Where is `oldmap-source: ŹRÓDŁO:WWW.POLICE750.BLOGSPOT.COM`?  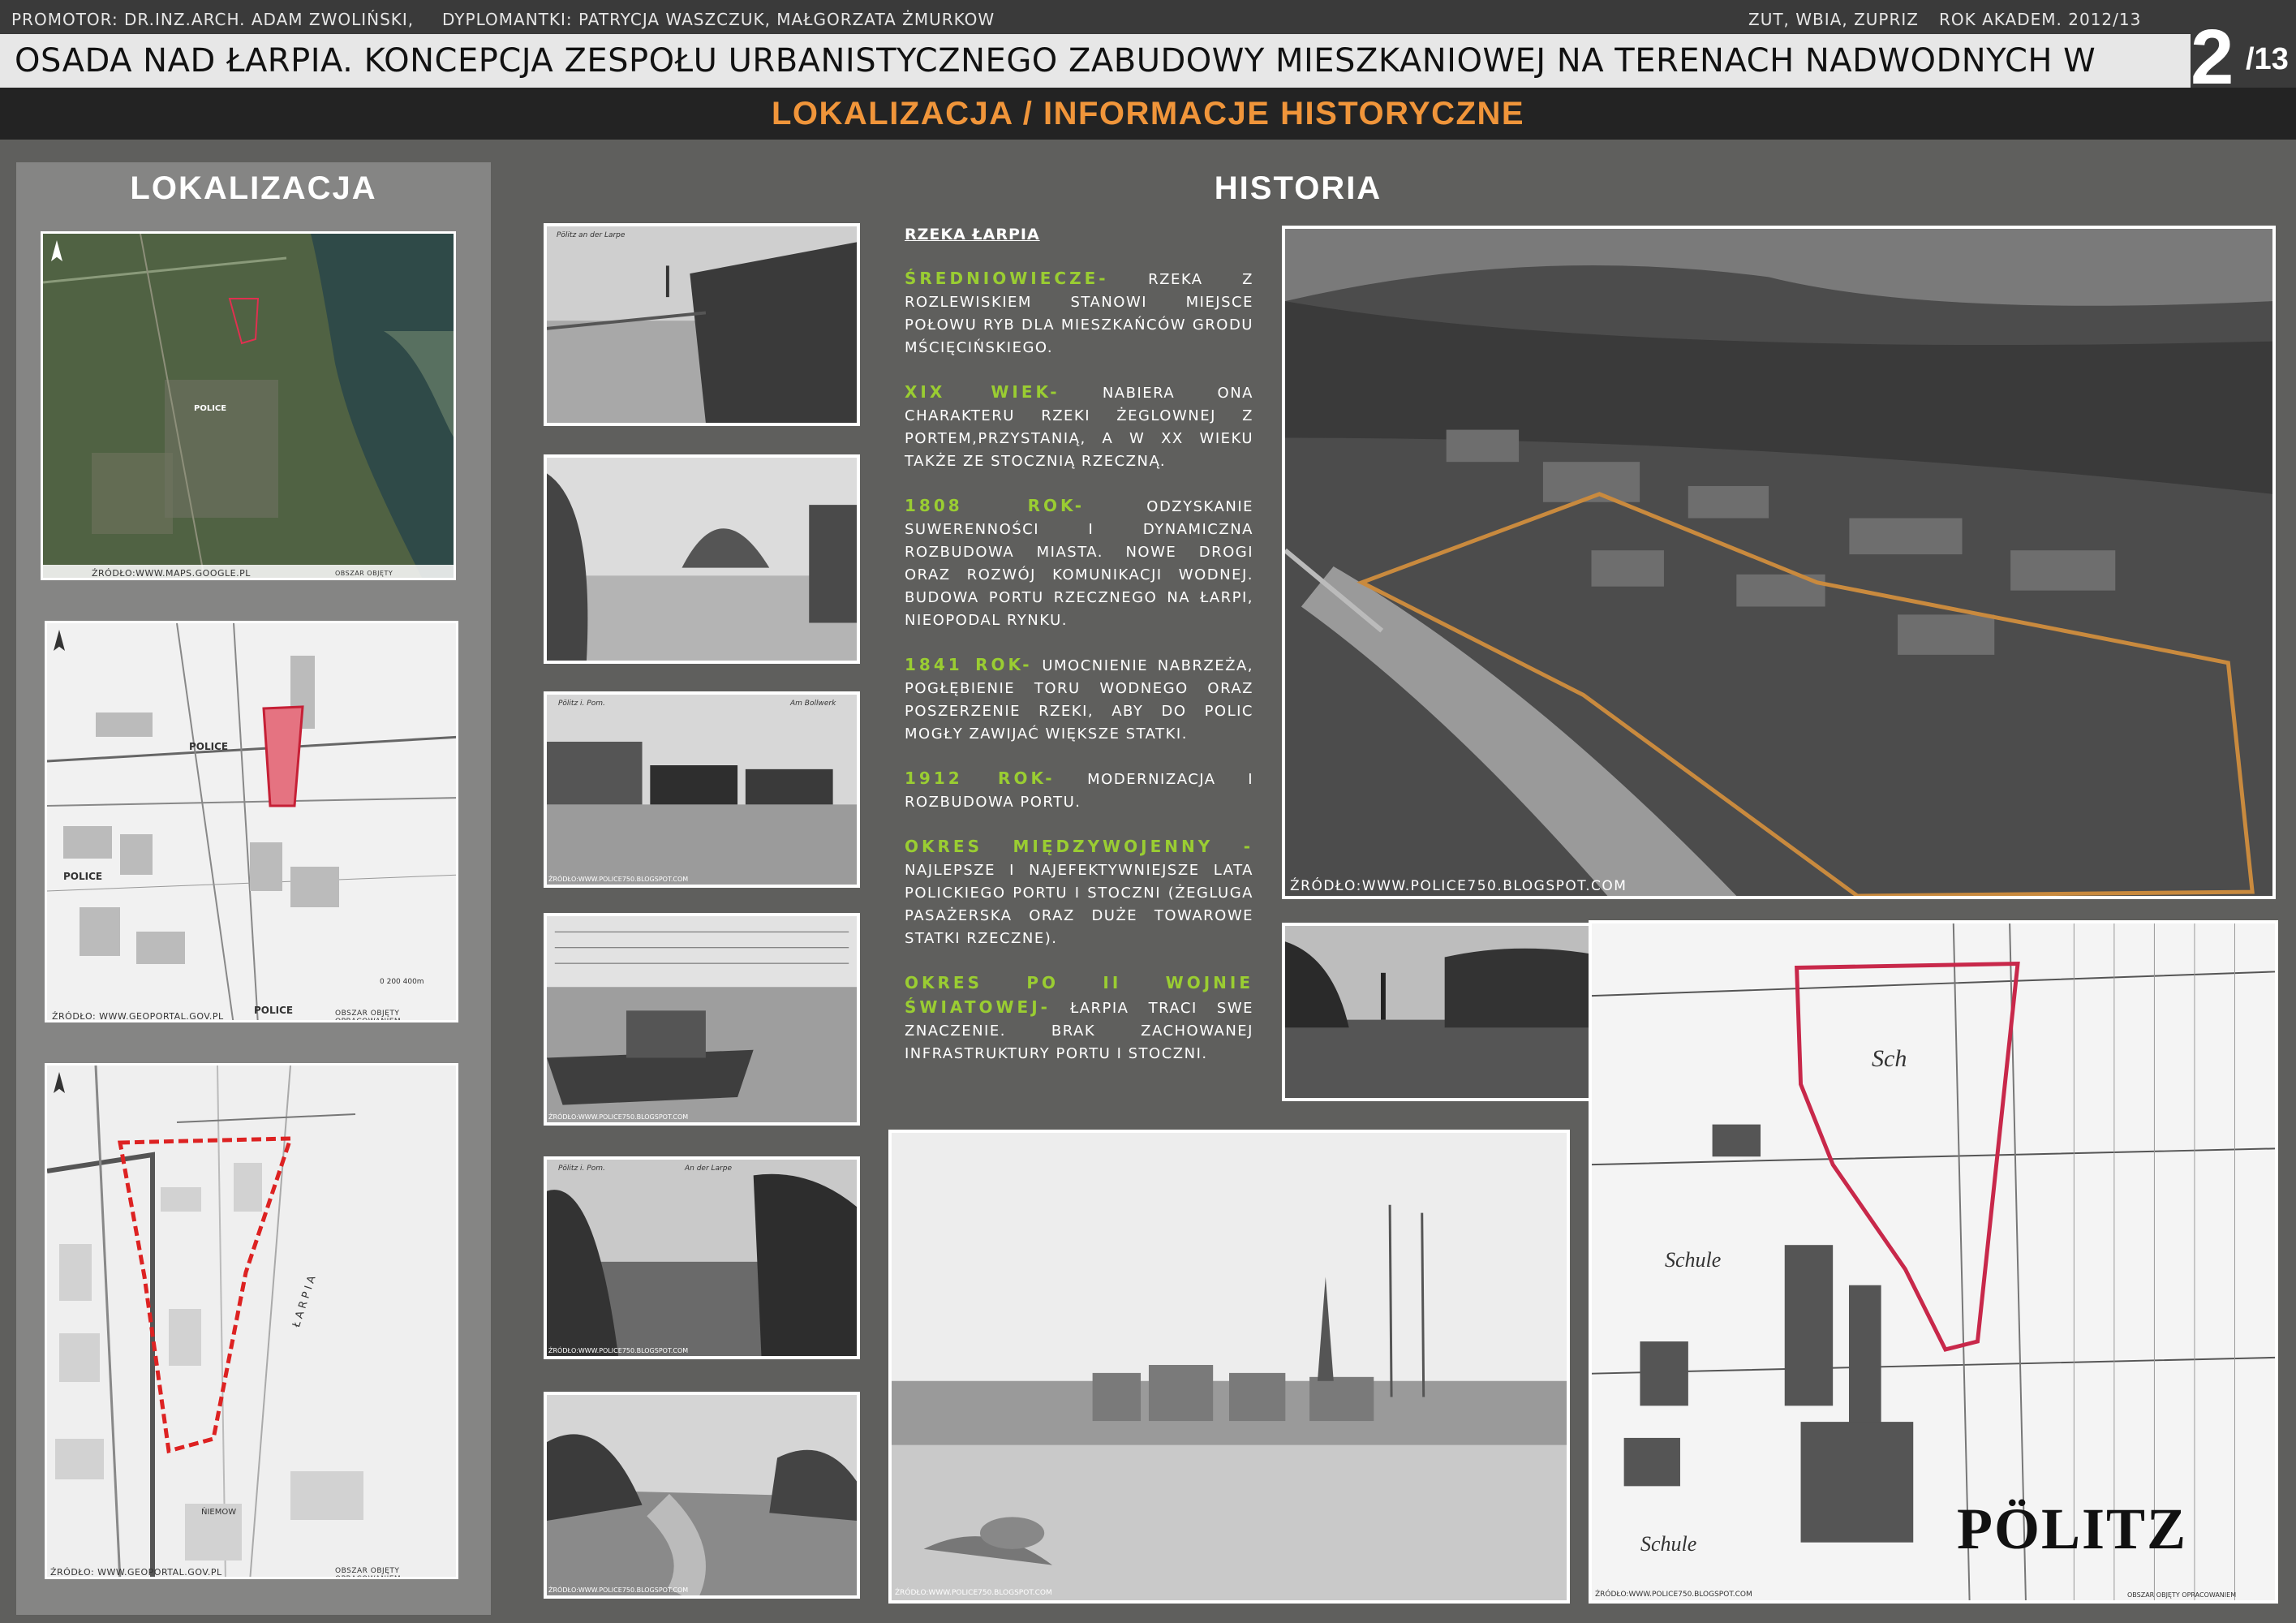
oldmap-source: ŹRÓDŁO:WWW.POLICE750.BLOGSPOT.COM is located at coordinates (1673, 1595).